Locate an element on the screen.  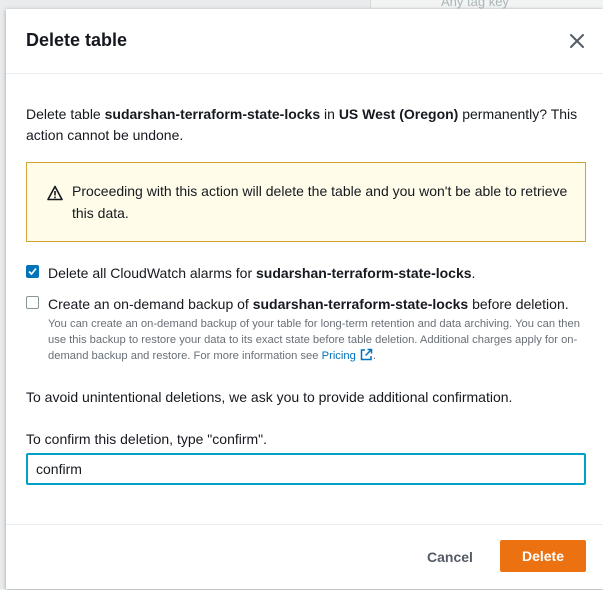
background-tag-column: Any tag key is located at coordinates (486, 4).